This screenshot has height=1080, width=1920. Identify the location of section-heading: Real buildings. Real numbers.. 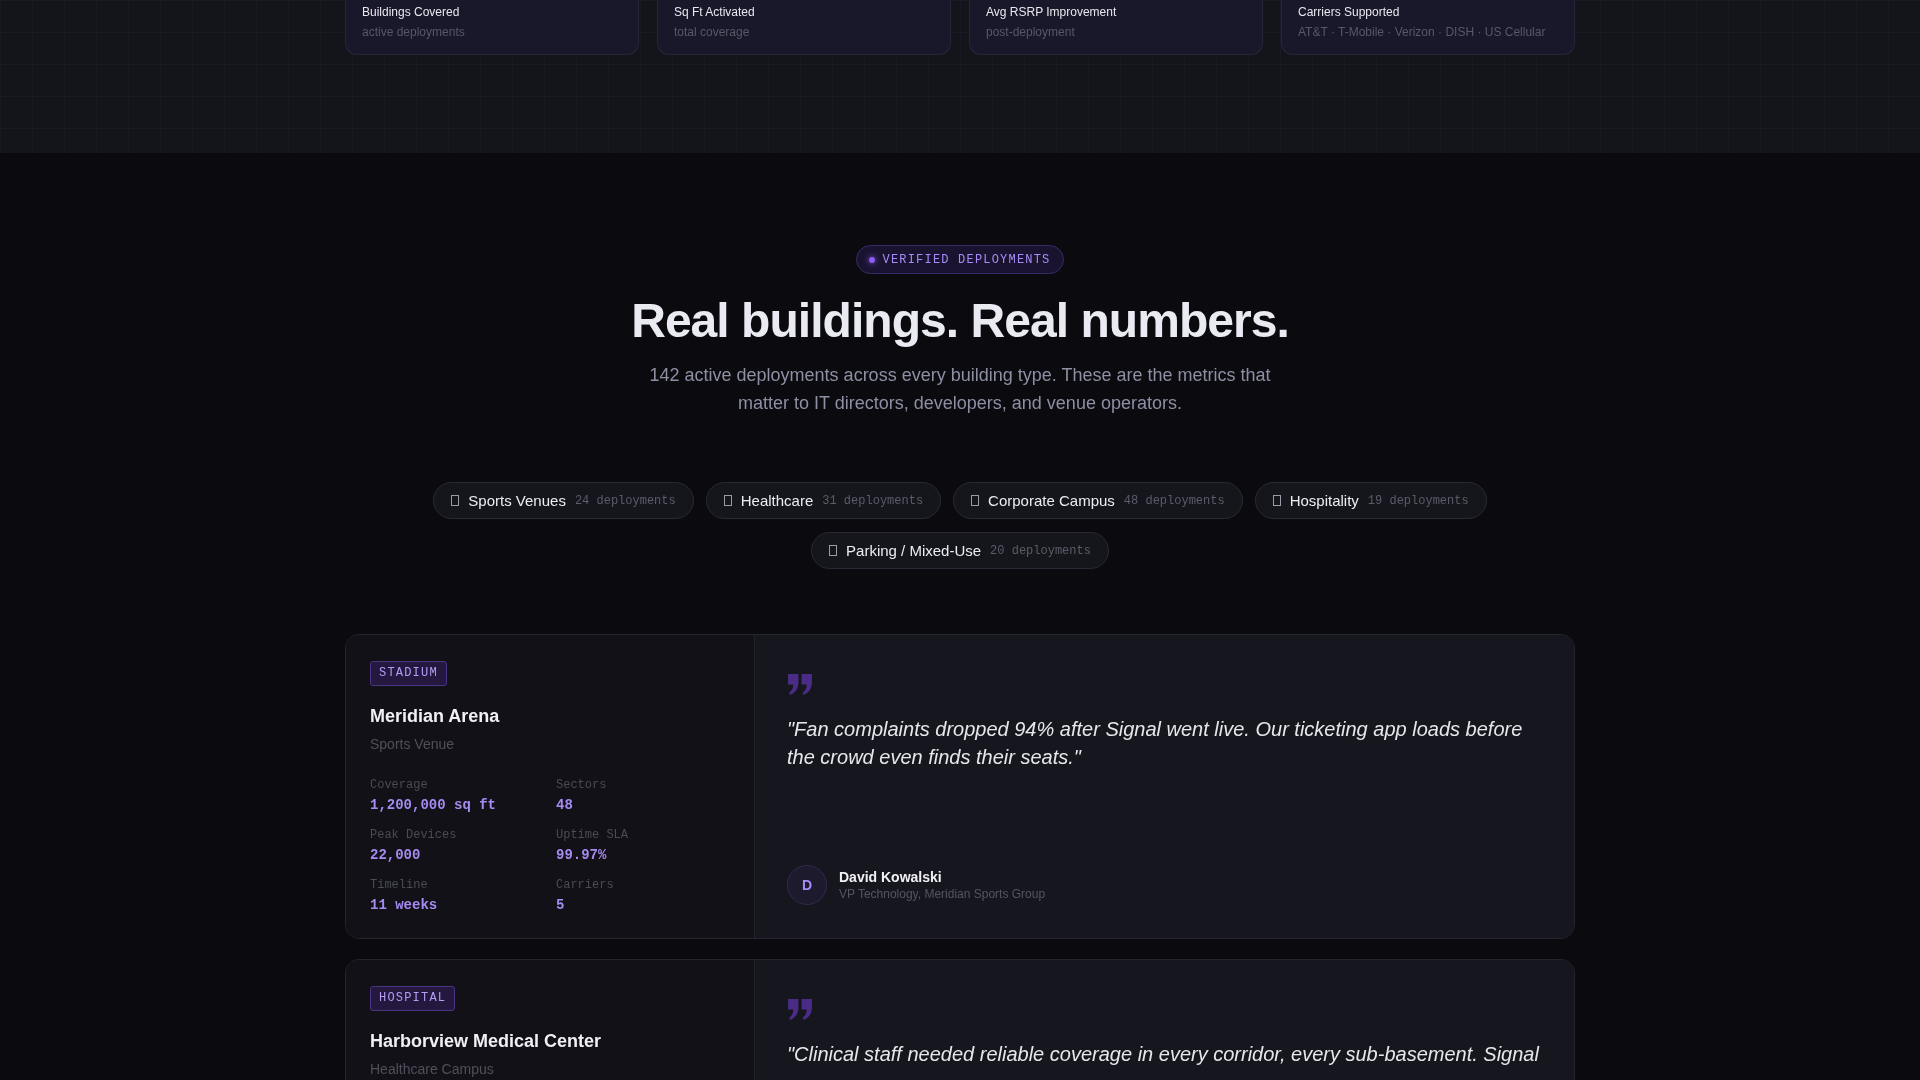
(960, 320).